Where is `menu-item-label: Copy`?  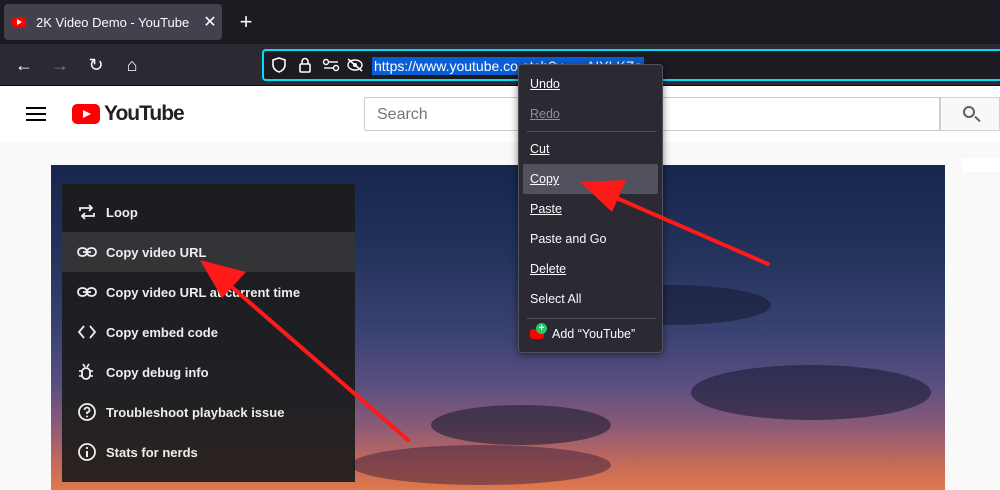 menu-item-label: Copy is located at coordinates (545, 179).